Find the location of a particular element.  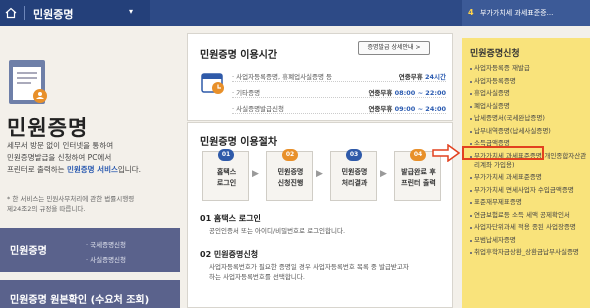

section-login-text: 공인인증서 또는 아이디/비밀번호로 로그인합니다. is located at coordinates (277, 231).